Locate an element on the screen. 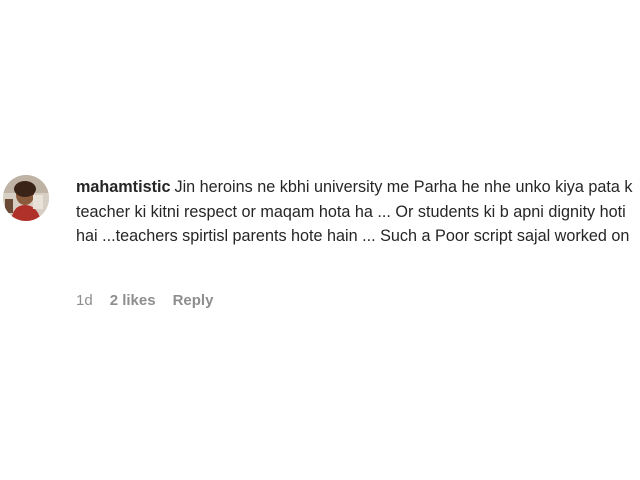  comment-timestamp: 1d is located at coordinates (84, 300).